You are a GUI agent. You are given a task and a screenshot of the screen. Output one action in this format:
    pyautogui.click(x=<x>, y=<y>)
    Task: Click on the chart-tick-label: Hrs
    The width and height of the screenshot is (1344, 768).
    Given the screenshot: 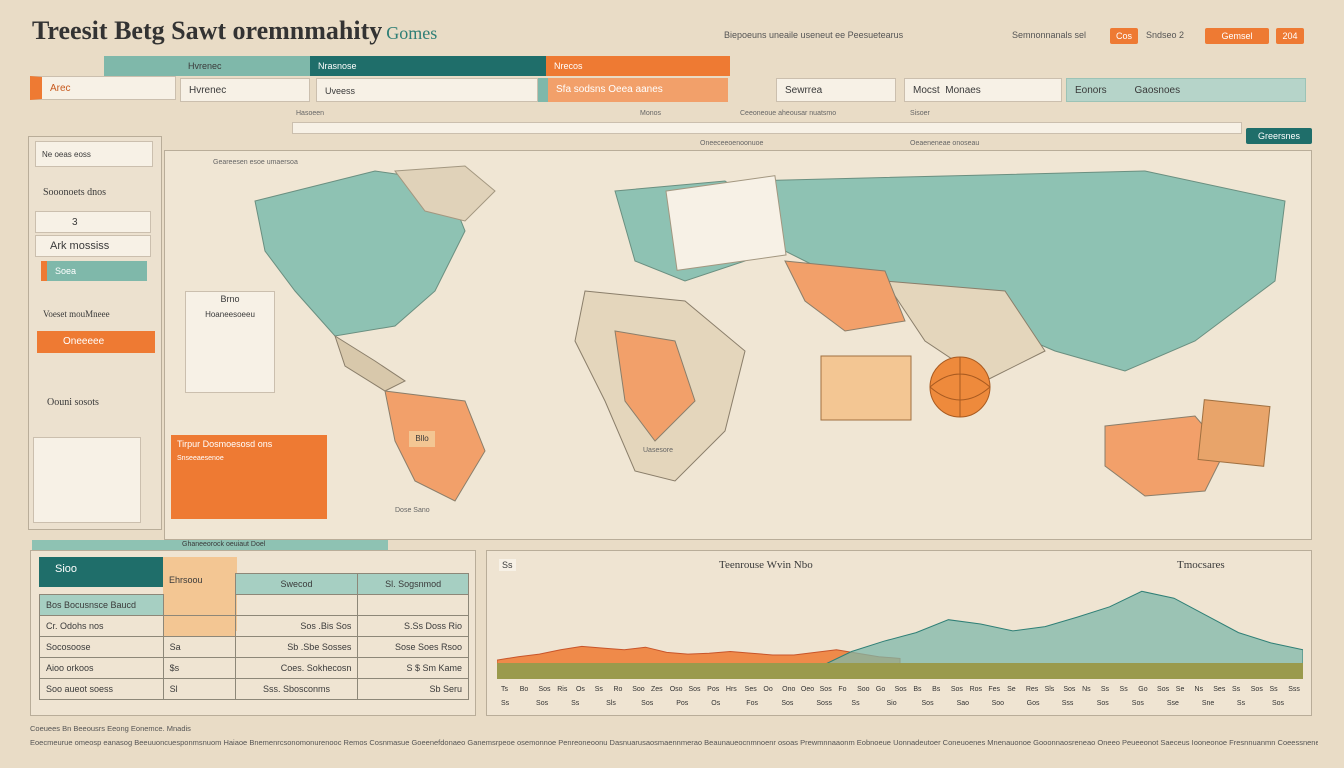 What is the action you would take?
    pyautogui.click(x=731, y=689)
    